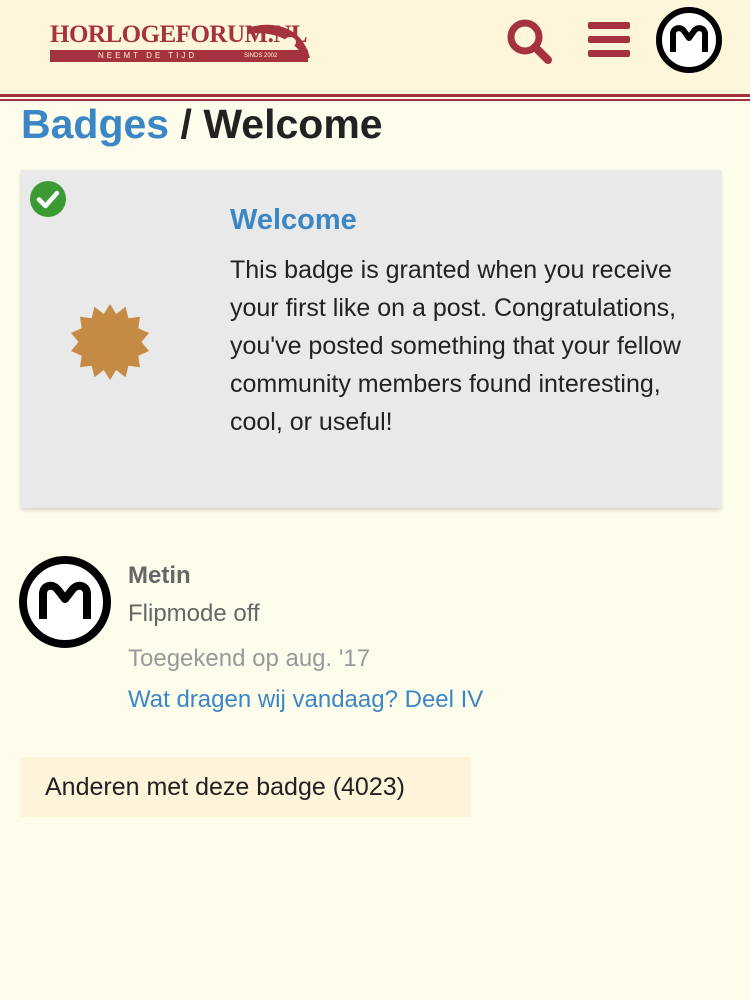 This screenshot has width=750, height=1000. I want to click on granted-date: Toegekend op aug. '17, so click(249, 658).